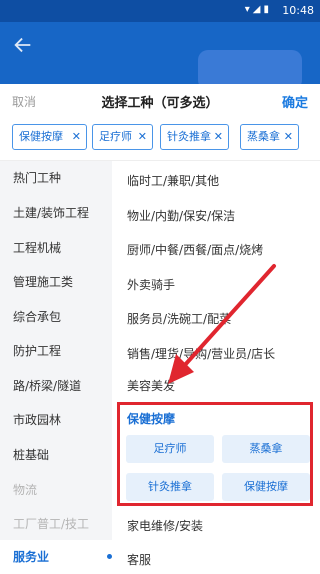 The image size is (320, 574). Describe the element at coordinates (195, 249) in the screenshot. I see `subcategory-item: 厨师/中餐/西餐/面点/烧烤` at that location.